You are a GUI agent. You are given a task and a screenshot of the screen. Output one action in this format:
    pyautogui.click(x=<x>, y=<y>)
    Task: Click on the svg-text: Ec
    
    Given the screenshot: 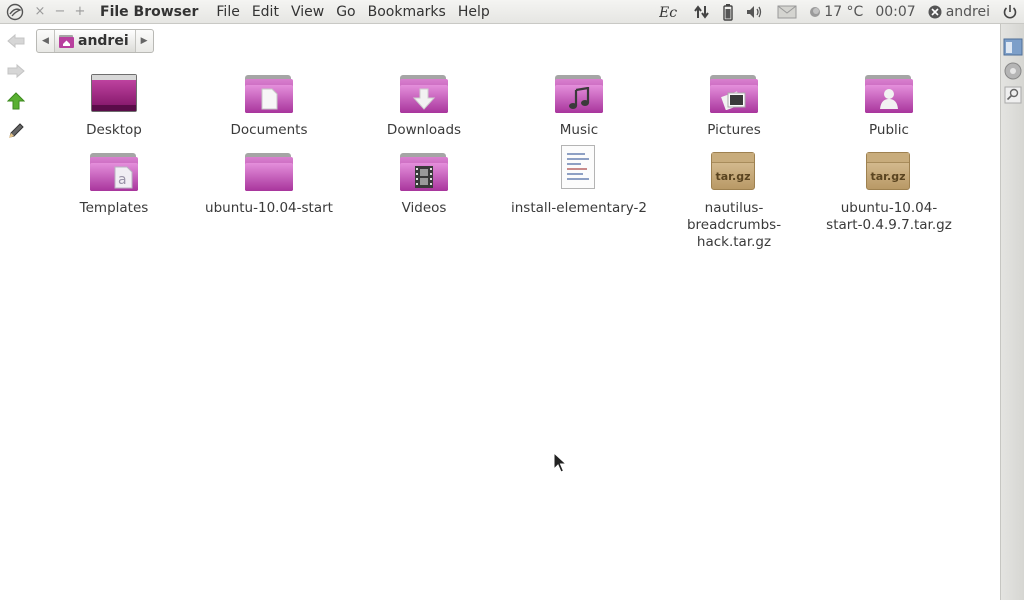 What is the action you would take?
    pyautogui.click(x=668, y=12)
    